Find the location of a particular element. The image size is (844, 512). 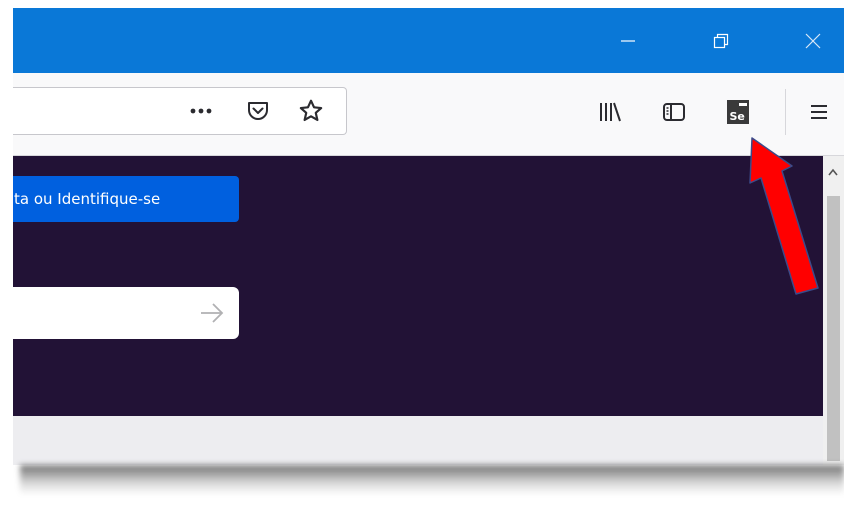

arrow-right-icon is located at coordinates (212, 313).